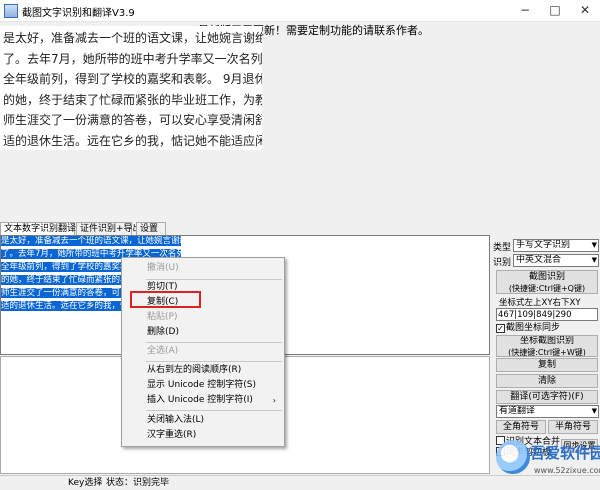 The image size is (600, 490). Describe the element at coordinates (567, 470) in the screenshot. I see `watermark-url: www.52zixue.com` at that location.